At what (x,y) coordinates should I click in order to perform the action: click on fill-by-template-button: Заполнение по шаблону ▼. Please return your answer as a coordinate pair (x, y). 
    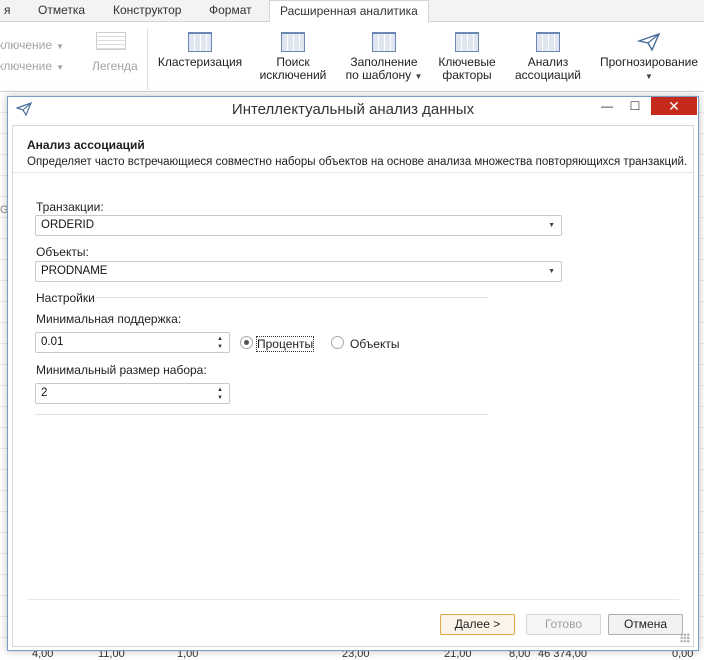
    Looking at the image, I should click on (384, 52).